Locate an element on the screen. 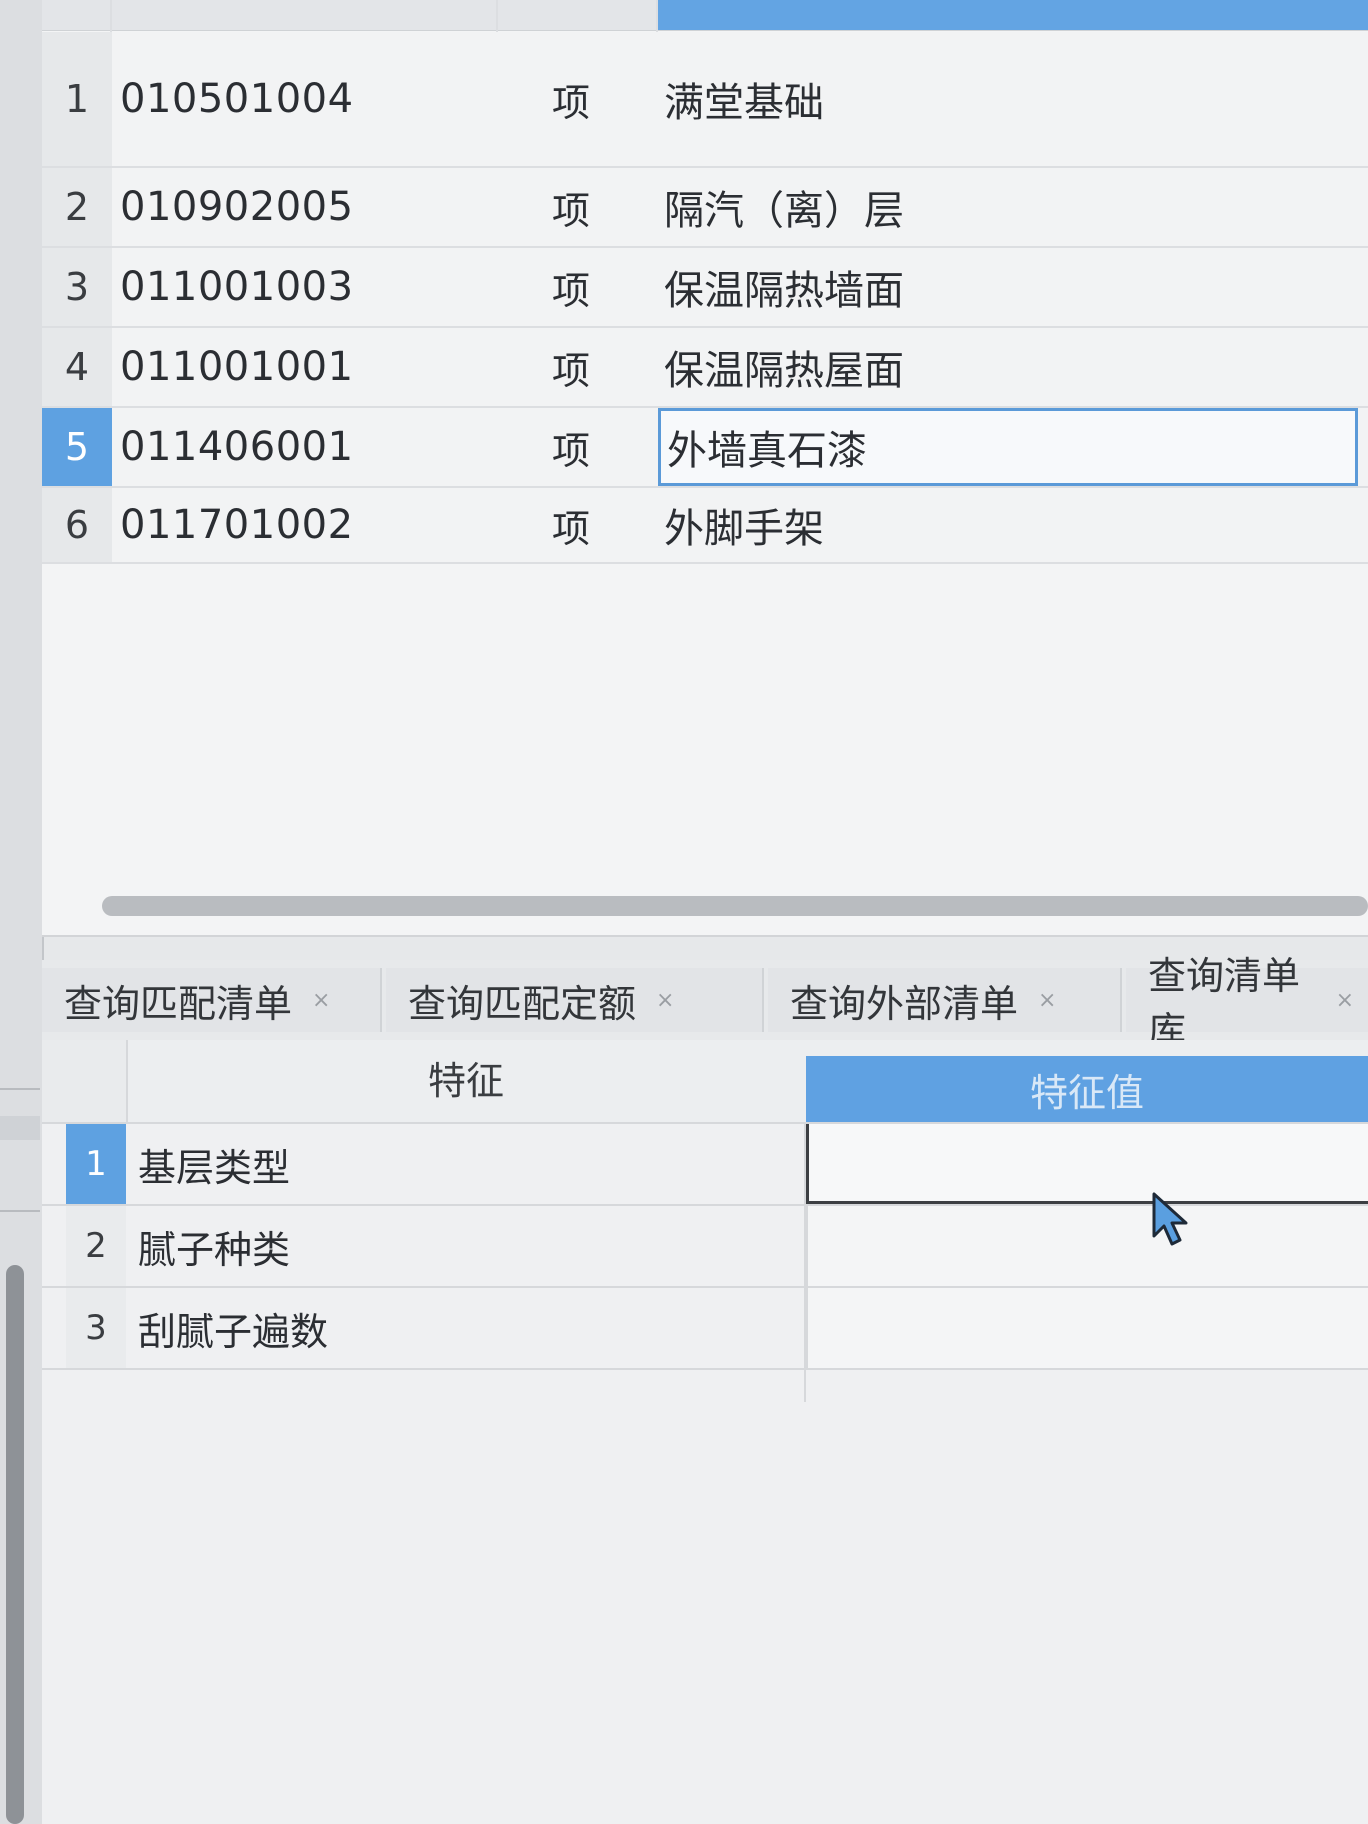  item-code: 010501004 is located at coordinates (237, 99).